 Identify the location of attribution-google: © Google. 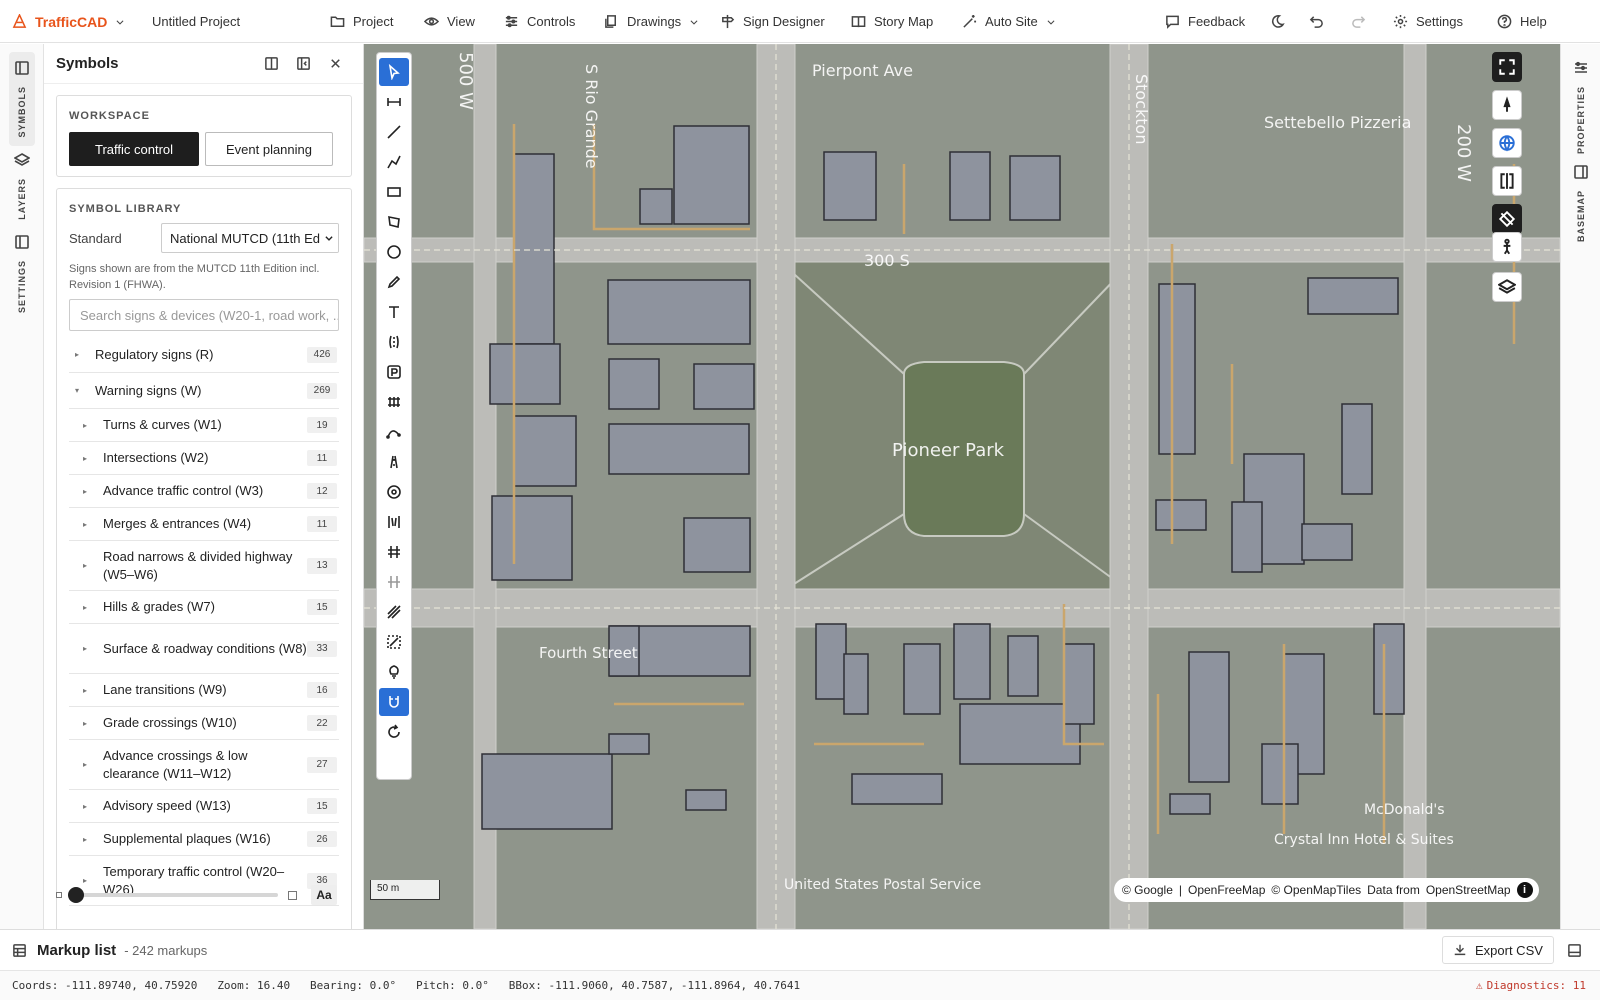
(1147, 890).